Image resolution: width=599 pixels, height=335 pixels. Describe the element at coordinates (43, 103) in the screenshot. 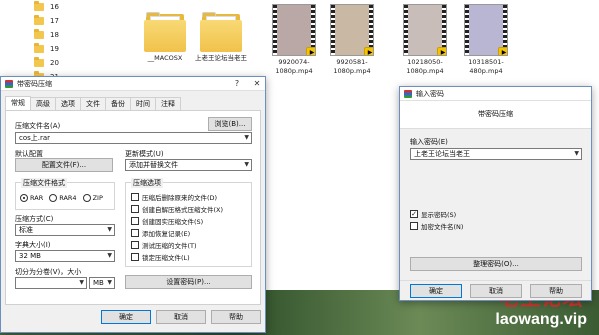

I see `tab-1: 高级` at that location.